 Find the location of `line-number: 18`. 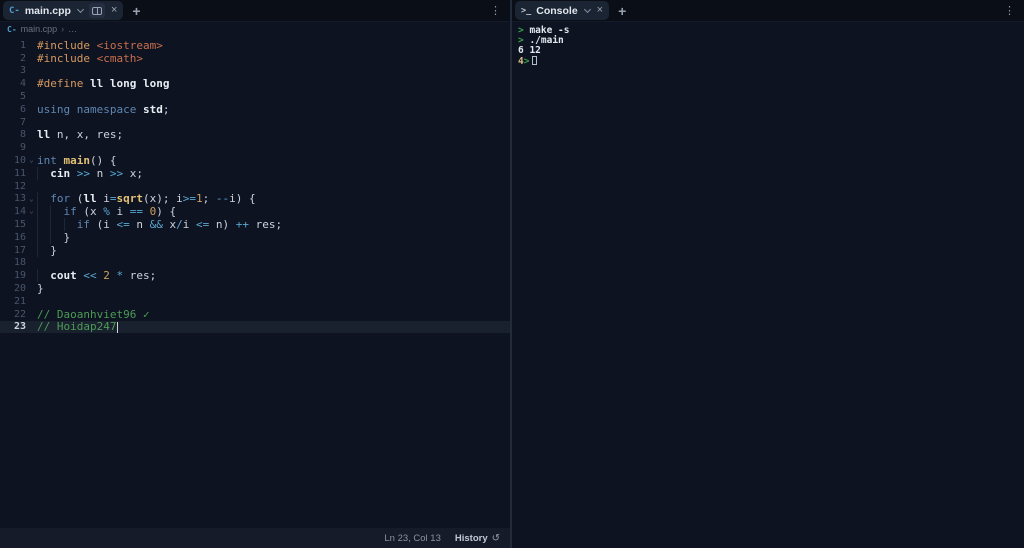

line-number: 18 is located at coordinates (19, 263).